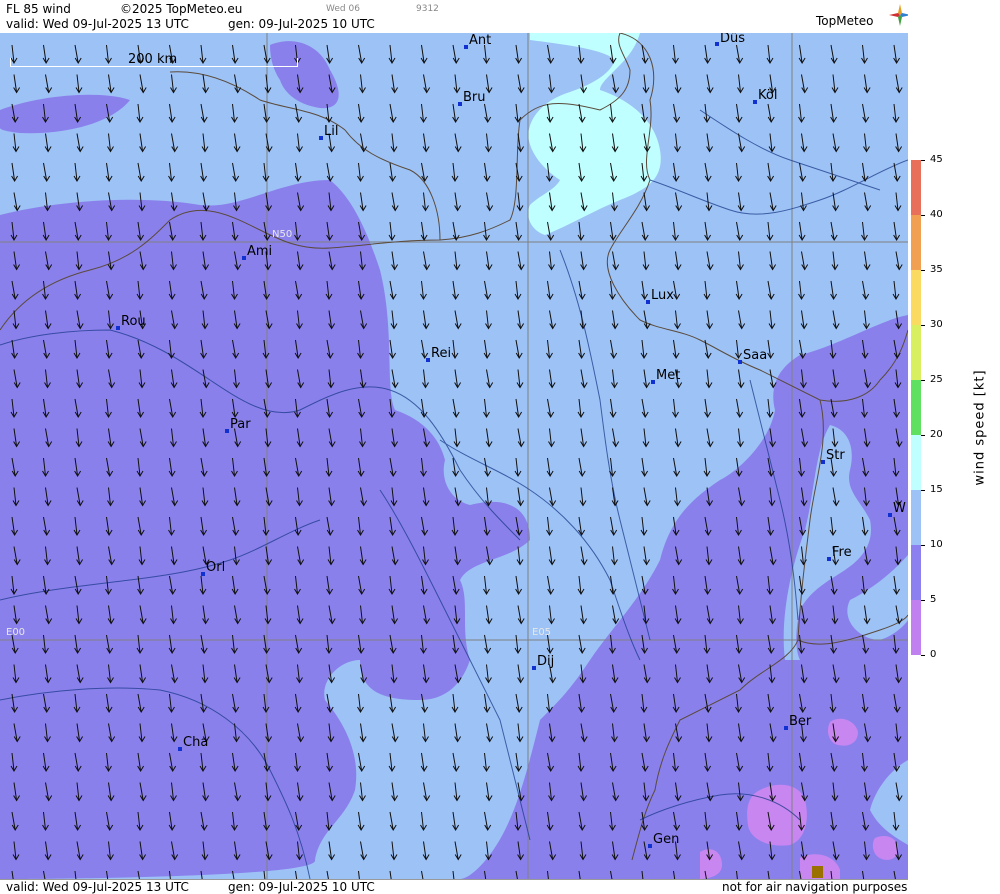  What do you see at coordinates (97, 24) in the screenshot?
I see `valid-time: valid: Wed 09-Jul-2025 13 UTC` at bounding box center [97, 24].